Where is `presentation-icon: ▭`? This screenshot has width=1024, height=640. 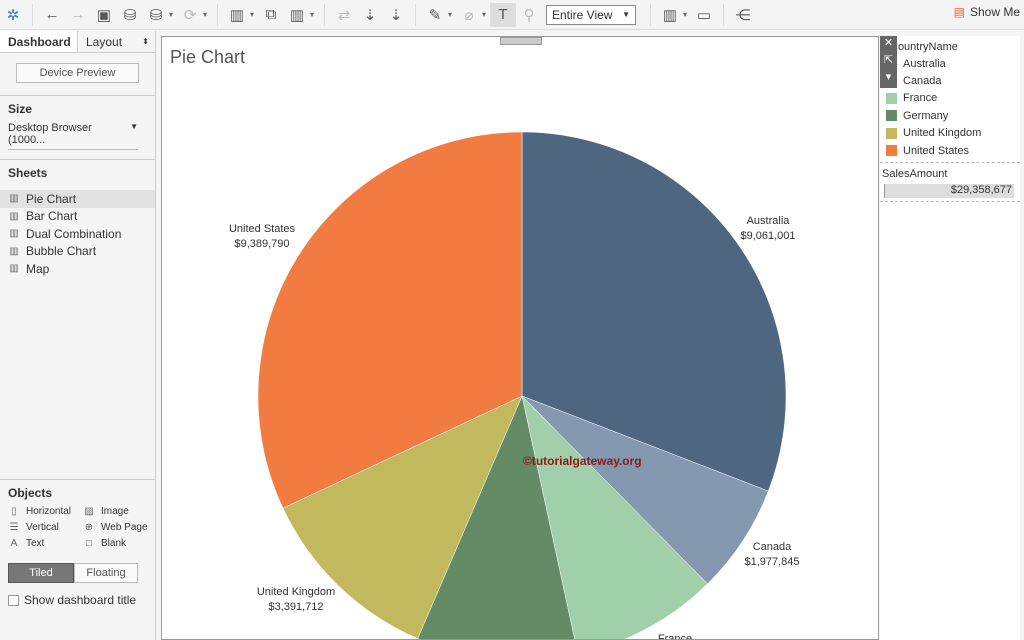
presentation-icon: ▭ is located at coordinates (704, 15).